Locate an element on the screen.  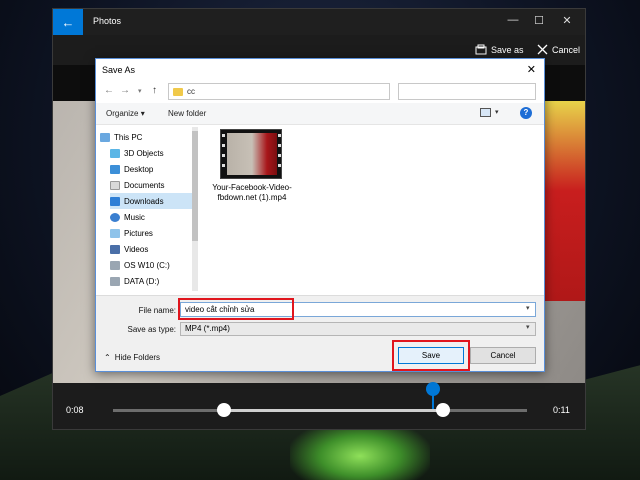
annotation-highlight-box is located at coordinates (236, 309).